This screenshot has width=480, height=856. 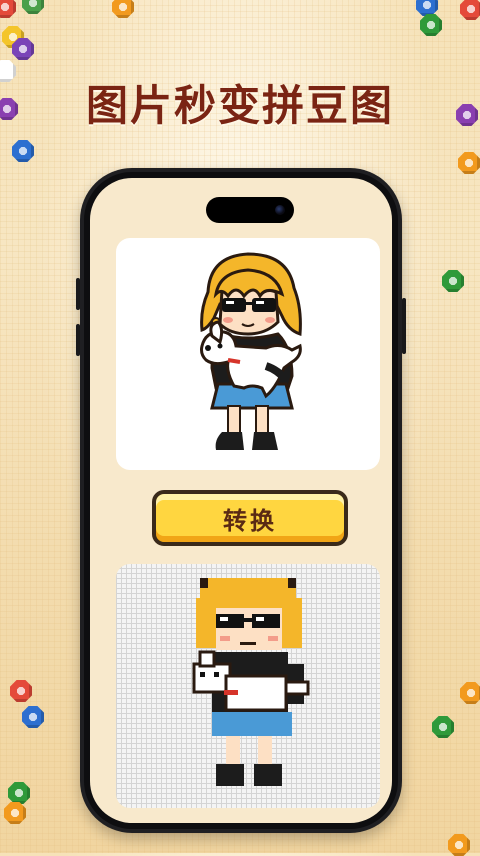 What do you see at coordinates (280, 210) in the screenshot?
I see `camera-icon` at bounding box center [280, 210].